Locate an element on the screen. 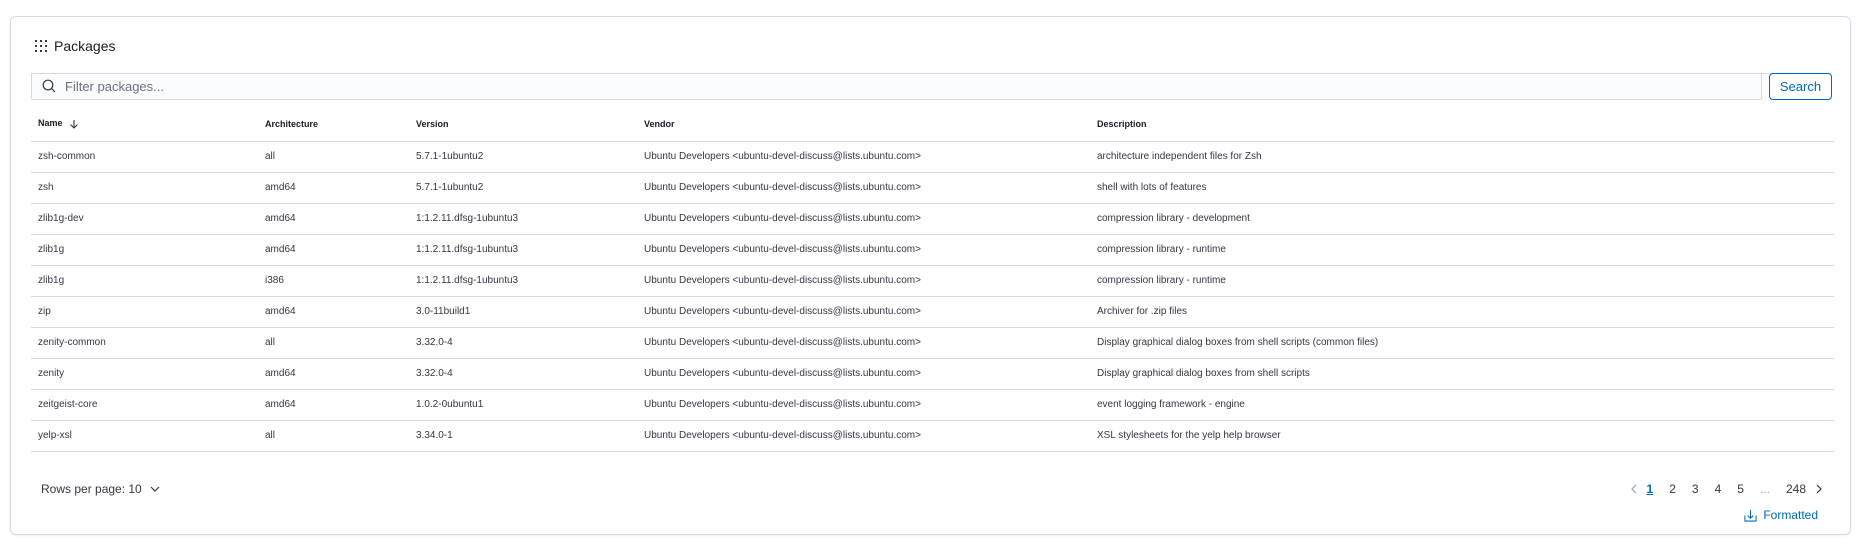 Image resolution: width=1861 pixels, height=552 pixels. cell-description: compression library - development is located at coordinates (1462, 219).